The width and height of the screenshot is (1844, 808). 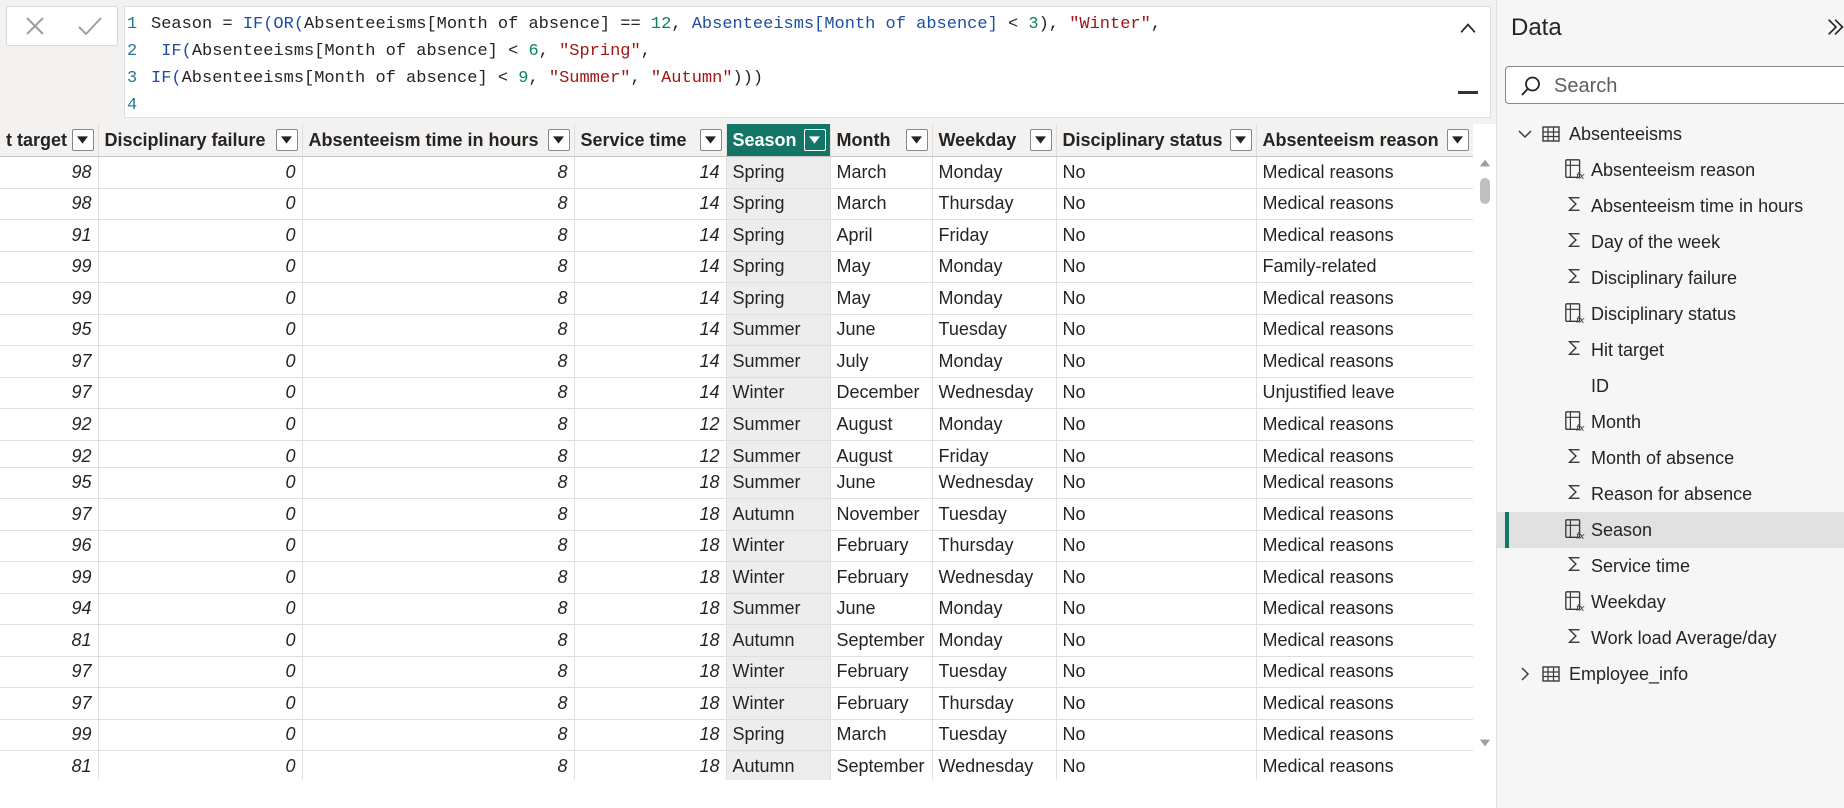 What do you see at coordinates (49, 140) in the screenshot?
I see `column-header: t target` at bounding box center [49, 140].